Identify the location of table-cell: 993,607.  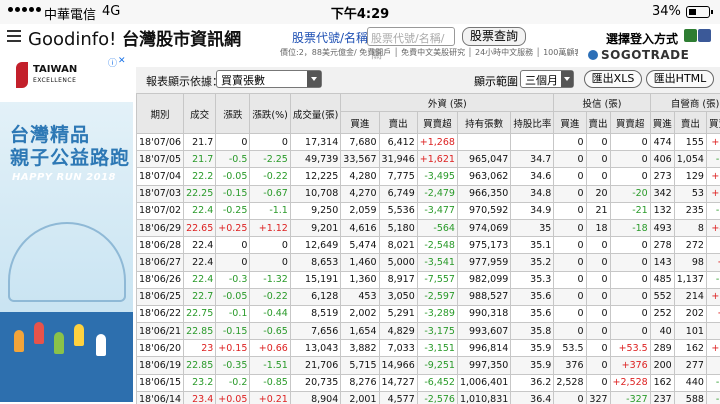
(484, 331).